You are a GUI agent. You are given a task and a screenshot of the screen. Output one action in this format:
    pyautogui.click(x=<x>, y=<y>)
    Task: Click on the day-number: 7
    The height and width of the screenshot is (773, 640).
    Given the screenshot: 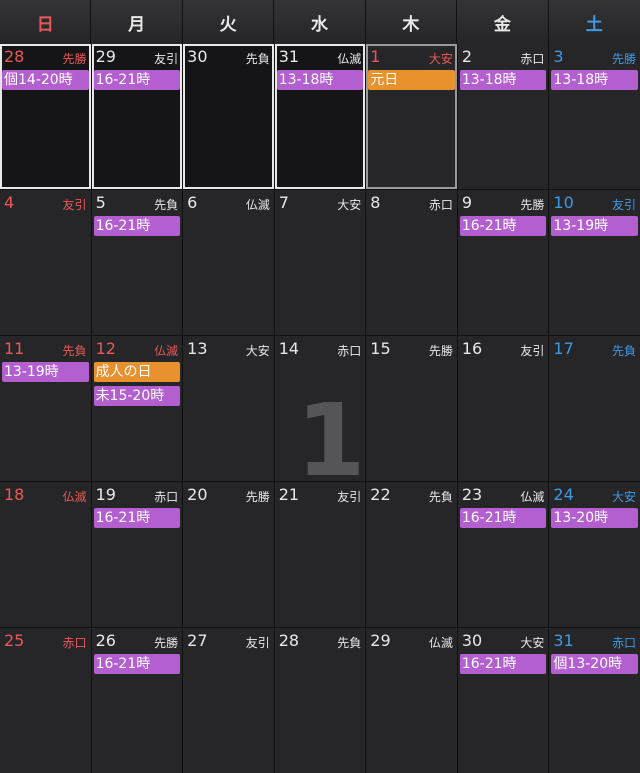 What is the action you would take?
    pyautogui.click(x=283, y=202)
    